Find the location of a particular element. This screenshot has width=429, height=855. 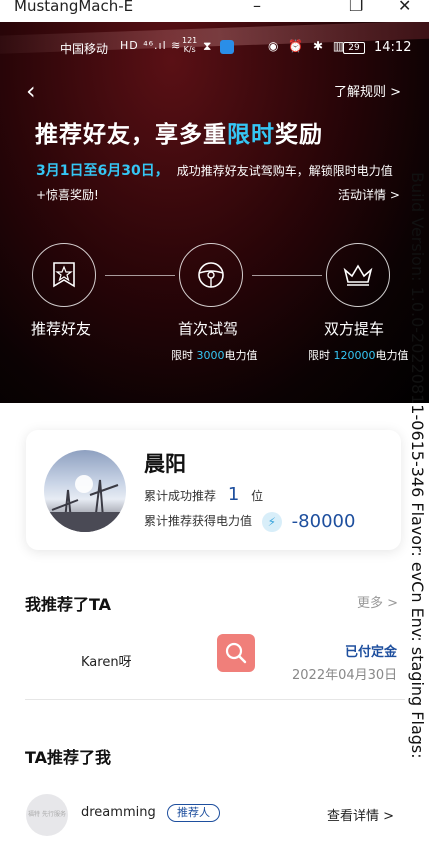

section-title-my-referrals: 我推荐了TA is located at coordinates (68, 604).